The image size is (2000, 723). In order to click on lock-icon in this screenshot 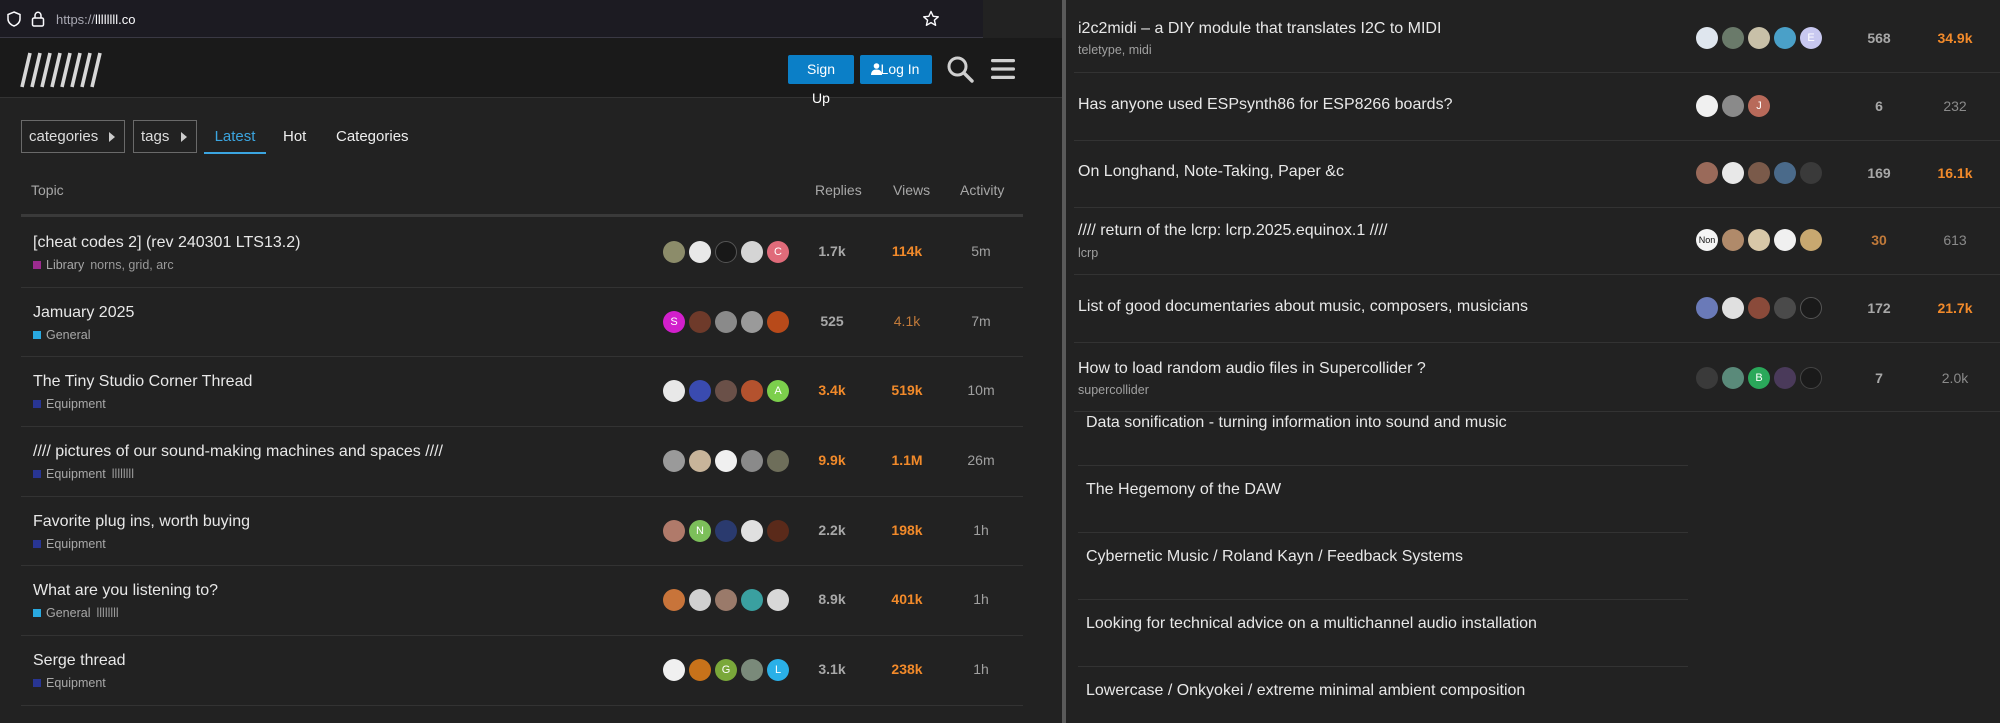, I will do `click(38, 19)`.